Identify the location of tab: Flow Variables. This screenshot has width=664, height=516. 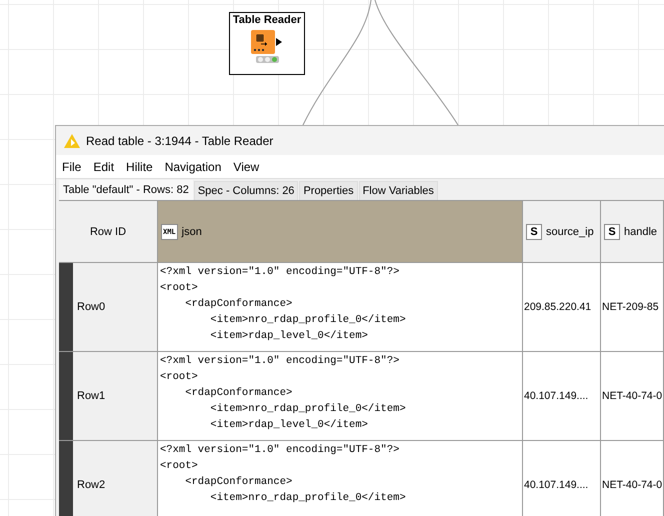
(398, 190).